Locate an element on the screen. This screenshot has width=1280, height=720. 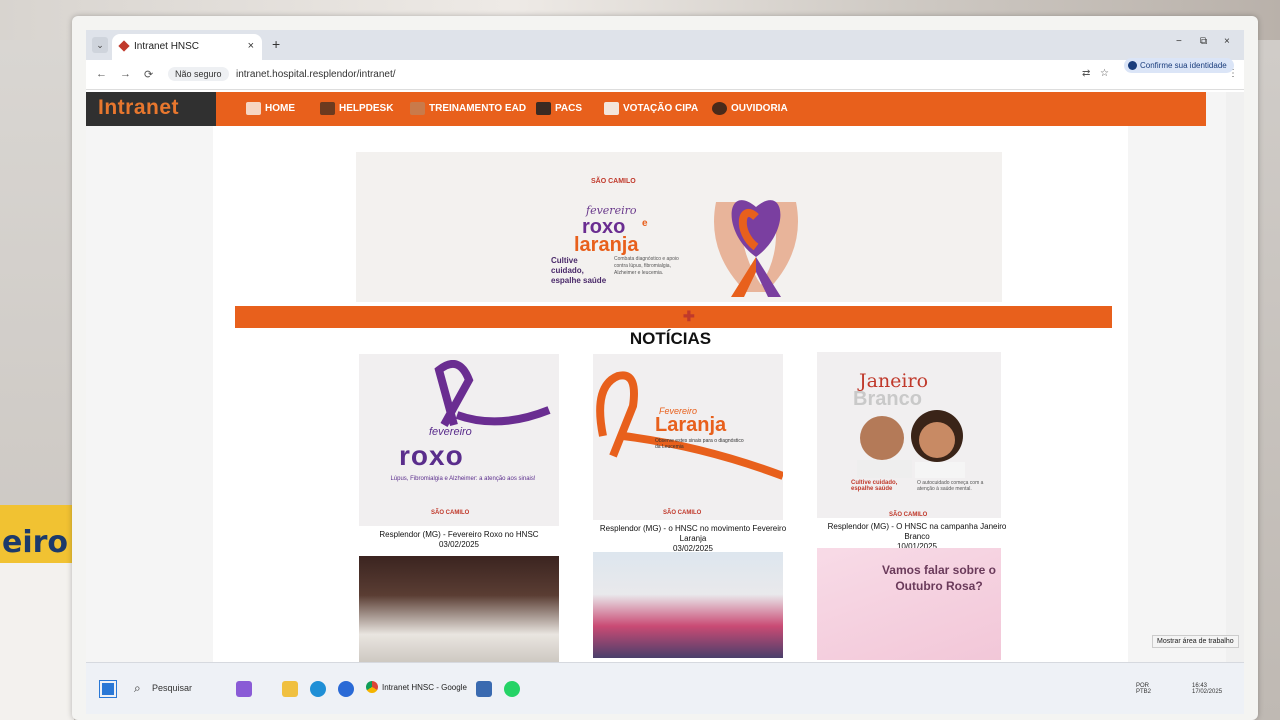
news-image-sub: fevereiro is located at coordinates (450, 432).